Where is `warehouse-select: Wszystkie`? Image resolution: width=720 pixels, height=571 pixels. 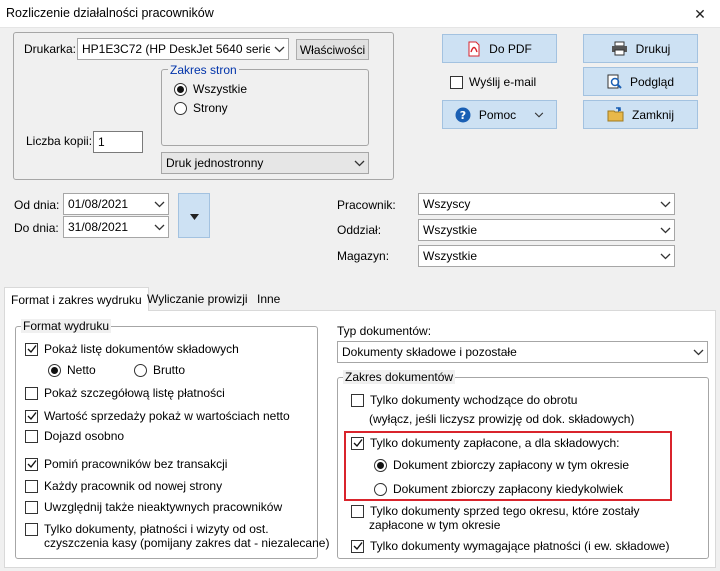
warehouse-select: Wszystkie is located at coordinates (546, 256).